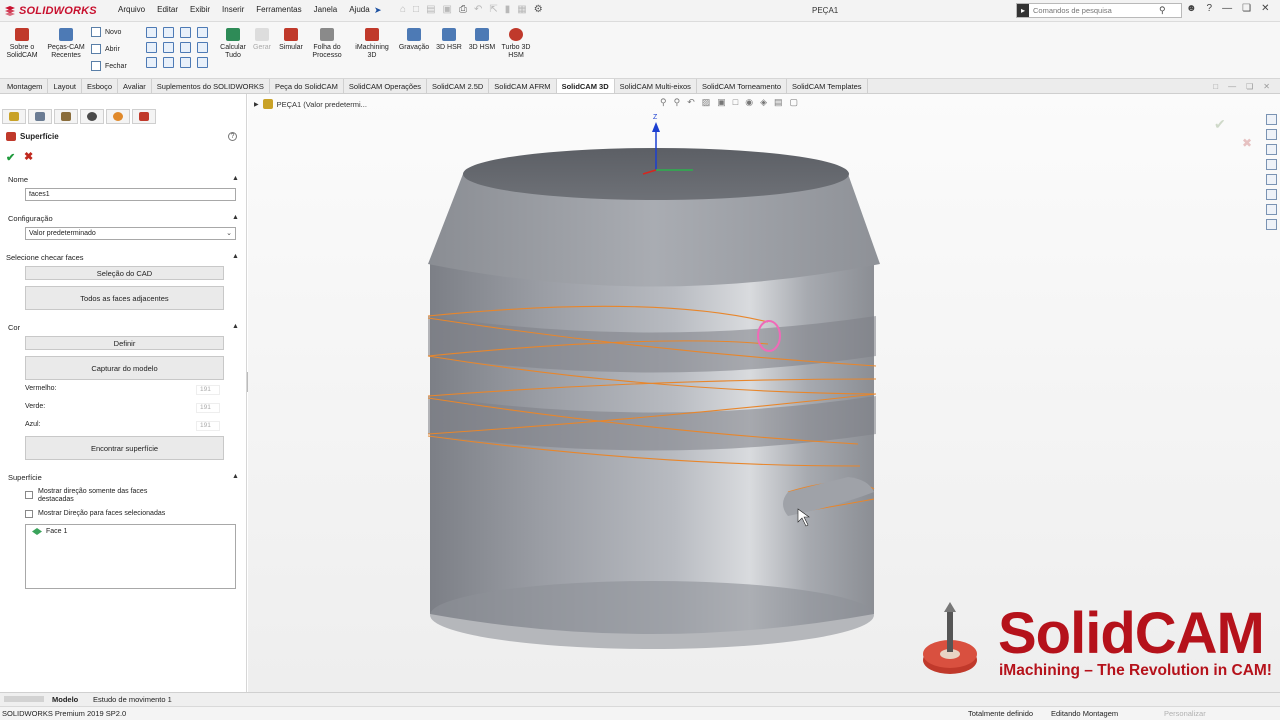 This screenshot has height=720, width=1280. What do you see at coordinates (208, 390) in the screenshot?
I see `red-value: 191` at bounding box center [208, 390].